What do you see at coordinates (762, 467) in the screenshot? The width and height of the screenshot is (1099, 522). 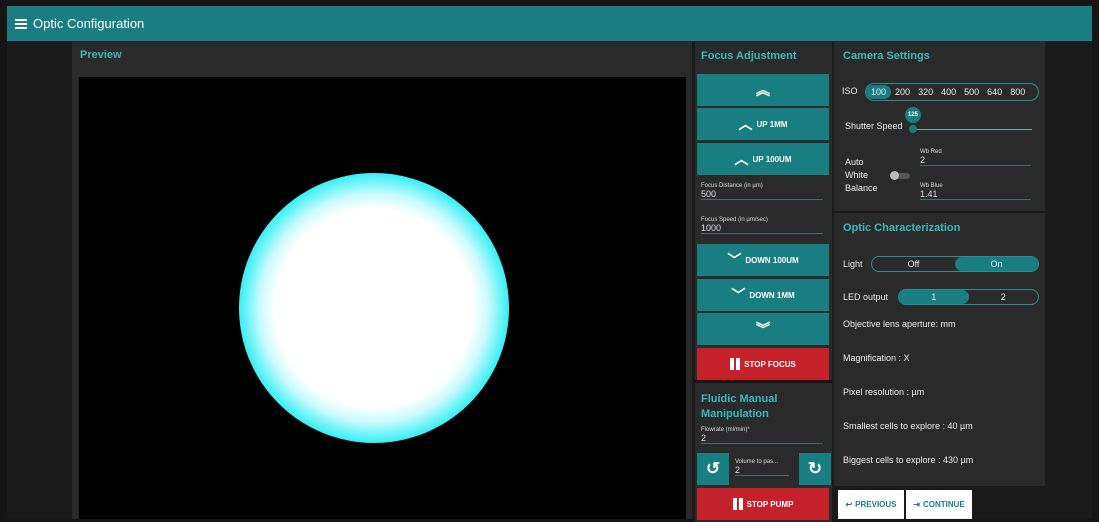 I see `volume-field: Volume to pas... 2` at bounding box center [762, 467].